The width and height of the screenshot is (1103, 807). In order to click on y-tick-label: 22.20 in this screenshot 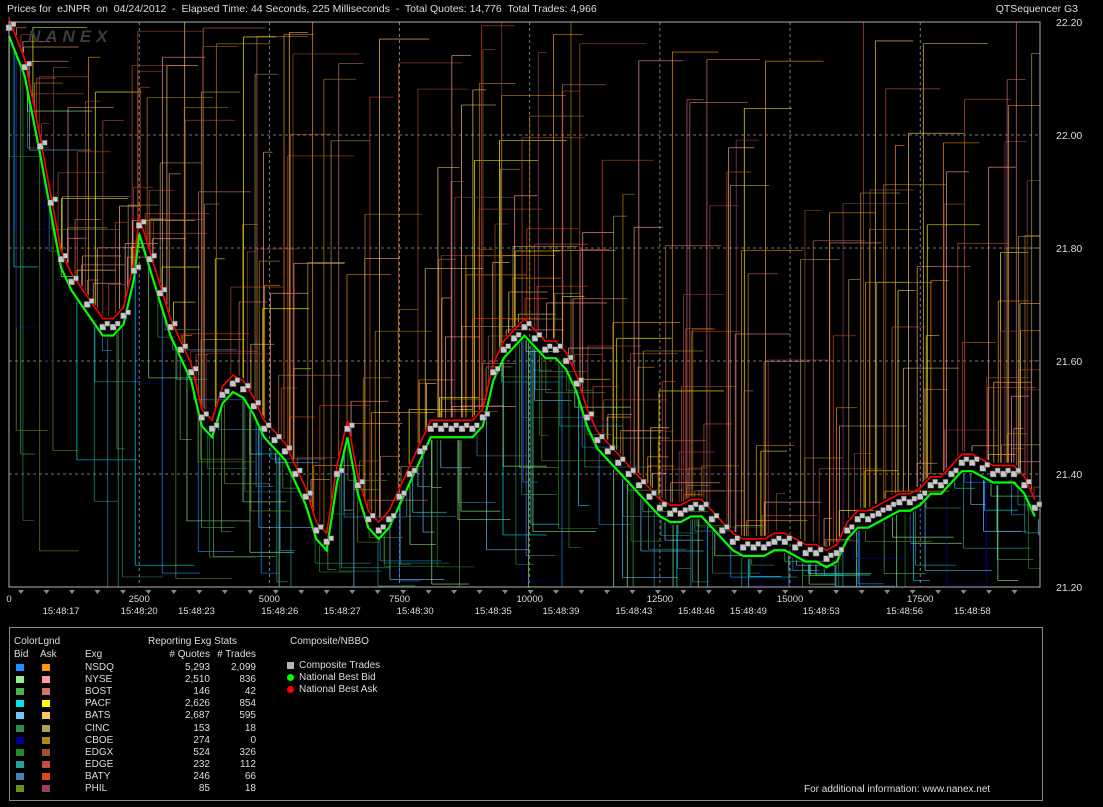, I will do `click(1069, 23)`.